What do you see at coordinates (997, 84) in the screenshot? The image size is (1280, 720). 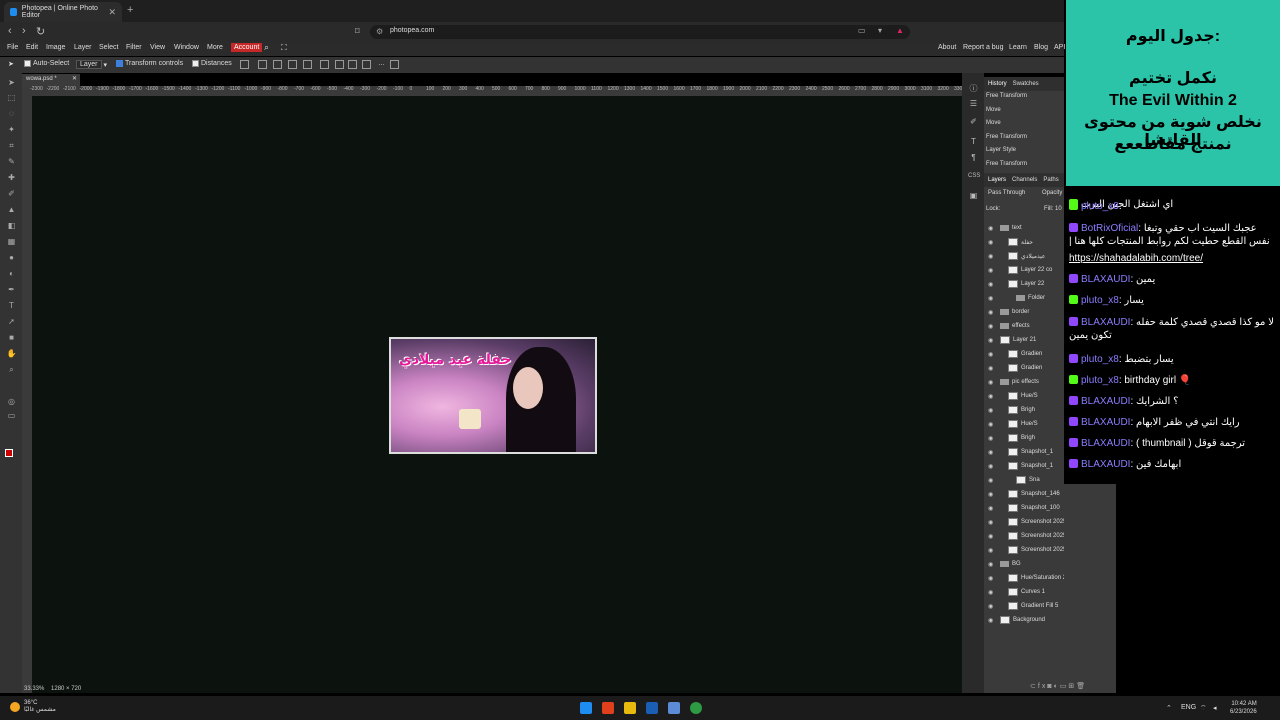 I see `tab-history: History` at bounding box center [997, 84].